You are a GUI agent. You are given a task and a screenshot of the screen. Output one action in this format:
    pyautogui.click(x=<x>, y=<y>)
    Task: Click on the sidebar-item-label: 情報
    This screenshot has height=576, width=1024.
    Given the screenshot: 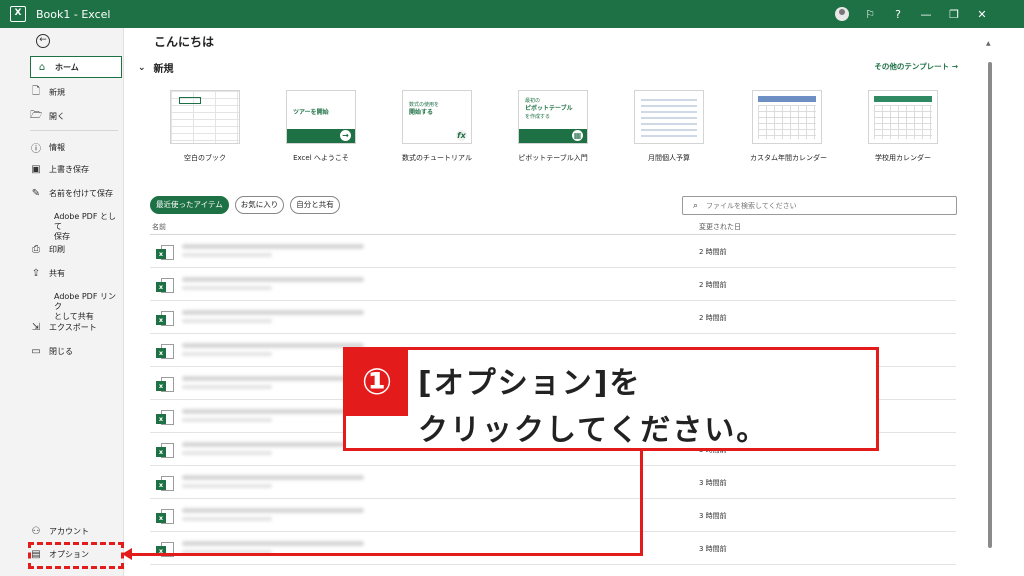 What is the action you would take?
    pyautogui.click(x=57, y=147)
    